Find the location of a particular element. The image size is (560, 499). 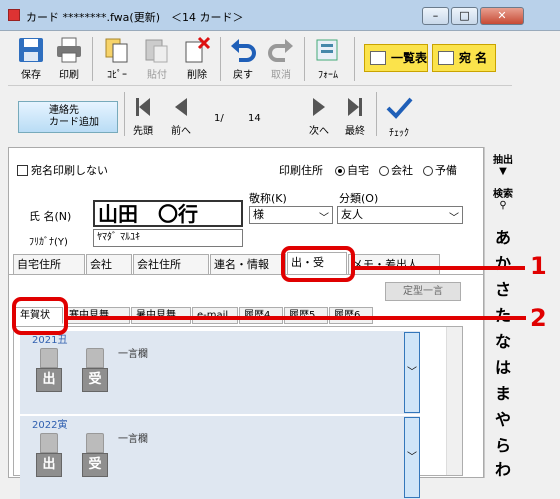

delete-button: 削除 is located at coordinates (197, 59).